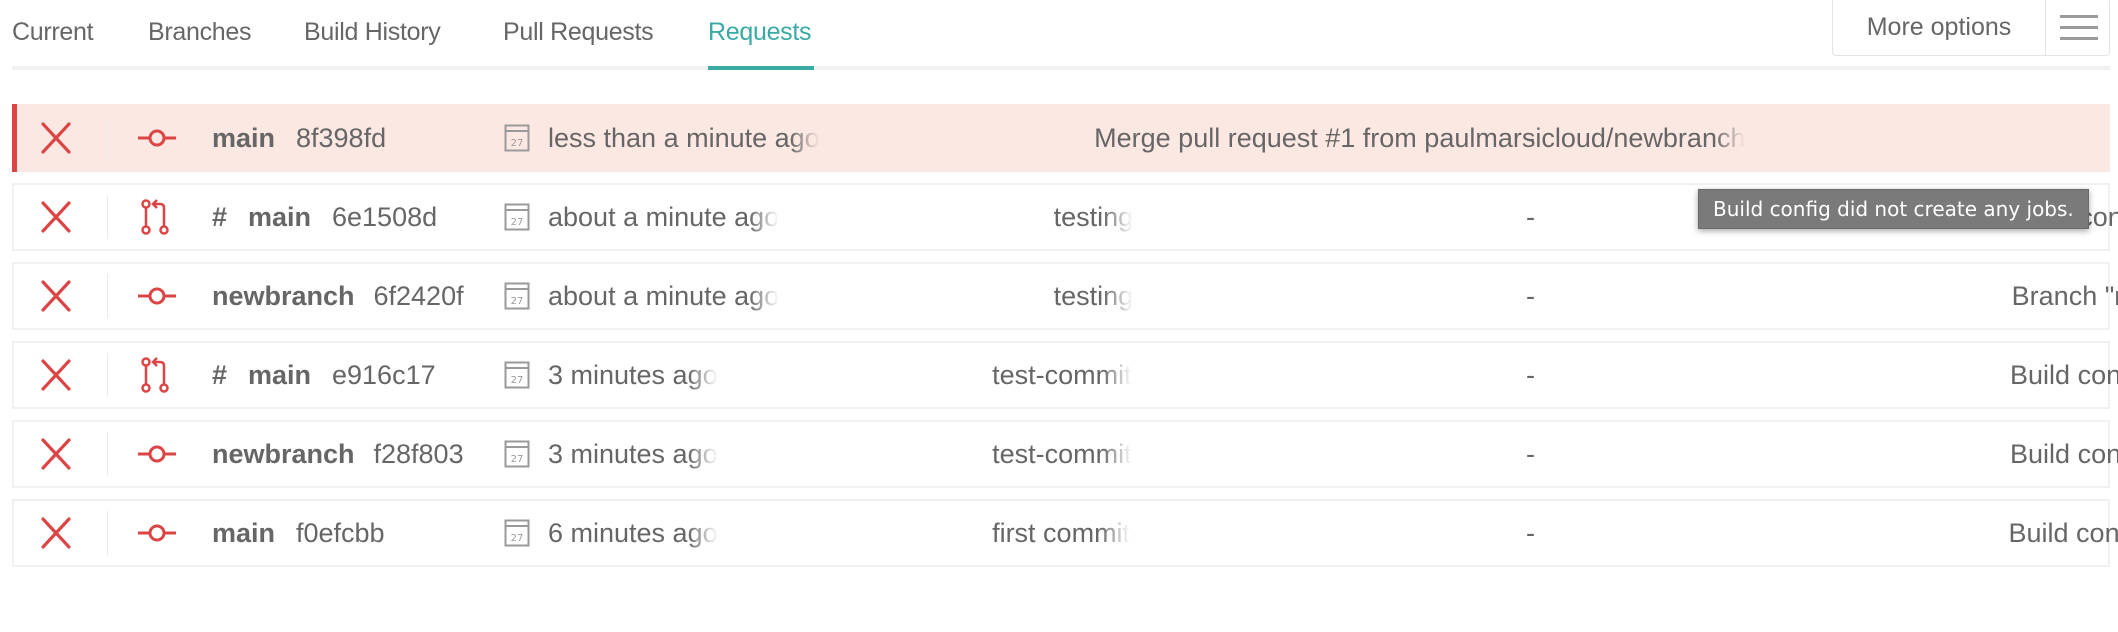 The width and height of the screenshot is (2118, 632). Describe the element at coordinates (1061, 533) in the screenshot. I see `commit-message: first commit` at that location.